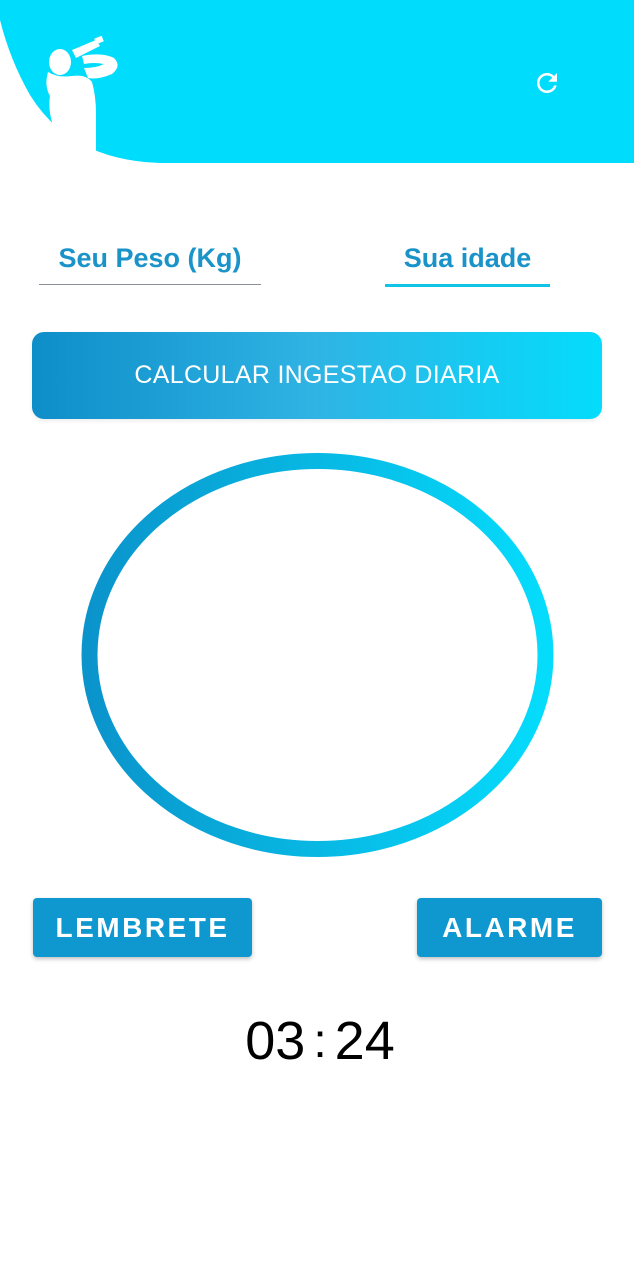  Describe the element at coordinates (275, 1041) in the screenshot. I see `timer-hours: 03` at that location.